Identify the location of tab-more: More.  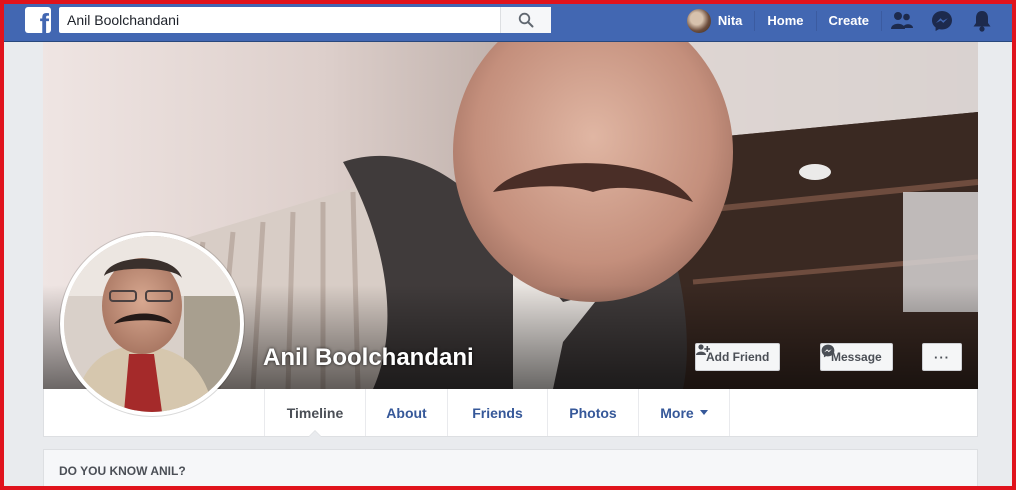
(684, 412).